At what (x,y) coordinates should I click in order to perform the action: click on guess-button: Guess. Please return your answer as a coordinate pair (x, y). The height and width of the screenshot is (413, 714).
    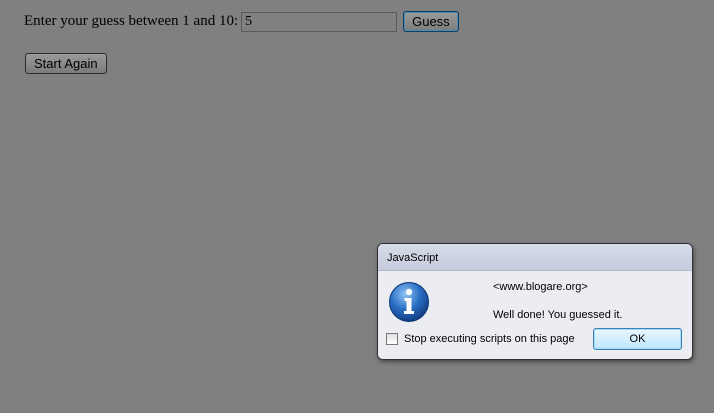
    Looking at the image, I should click on (431, 21).